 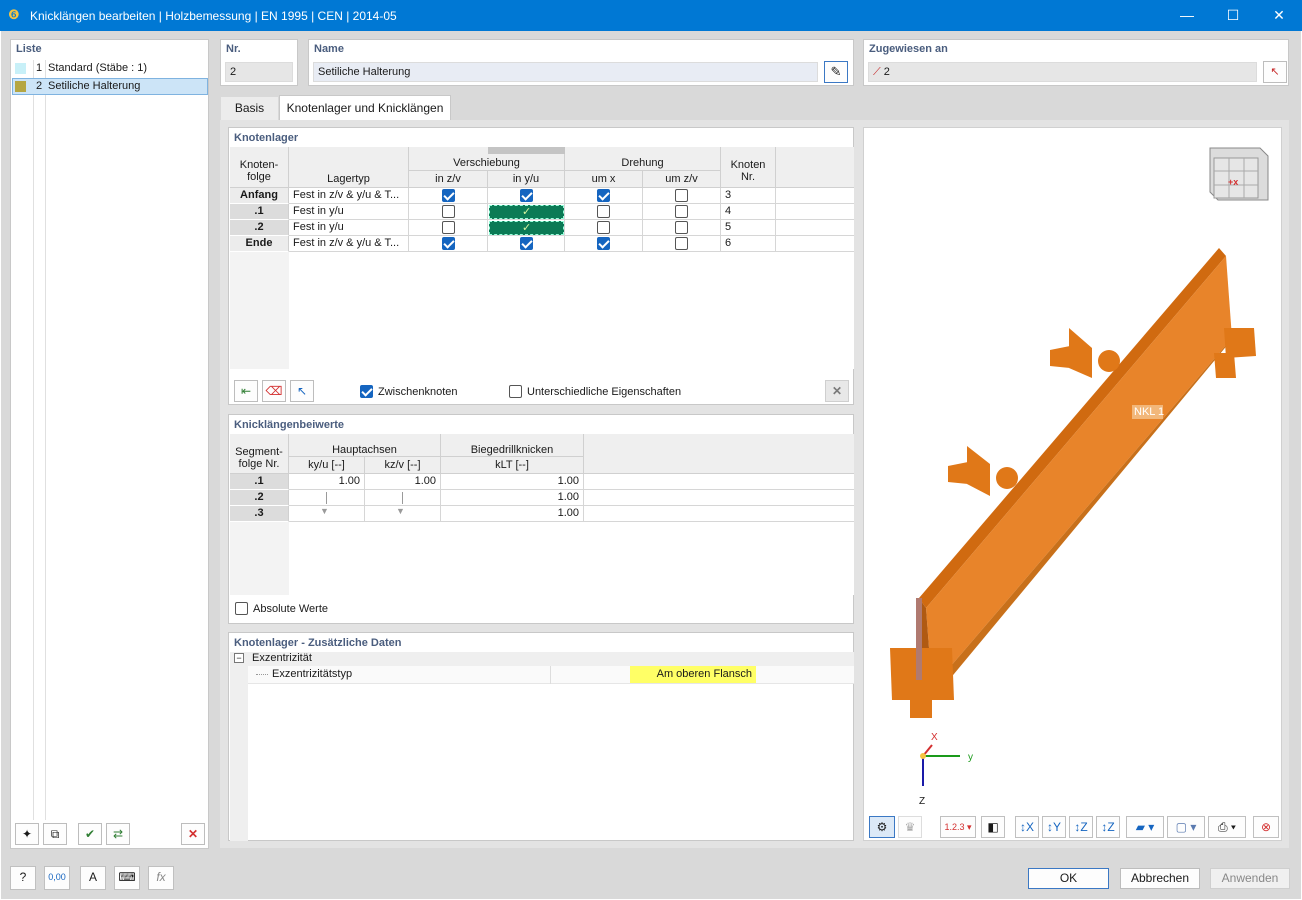 What do you see at coordinates (836, 72) in the screenshot?
I see `edit-name-icon: ✎` at bounding box center [836, 72].